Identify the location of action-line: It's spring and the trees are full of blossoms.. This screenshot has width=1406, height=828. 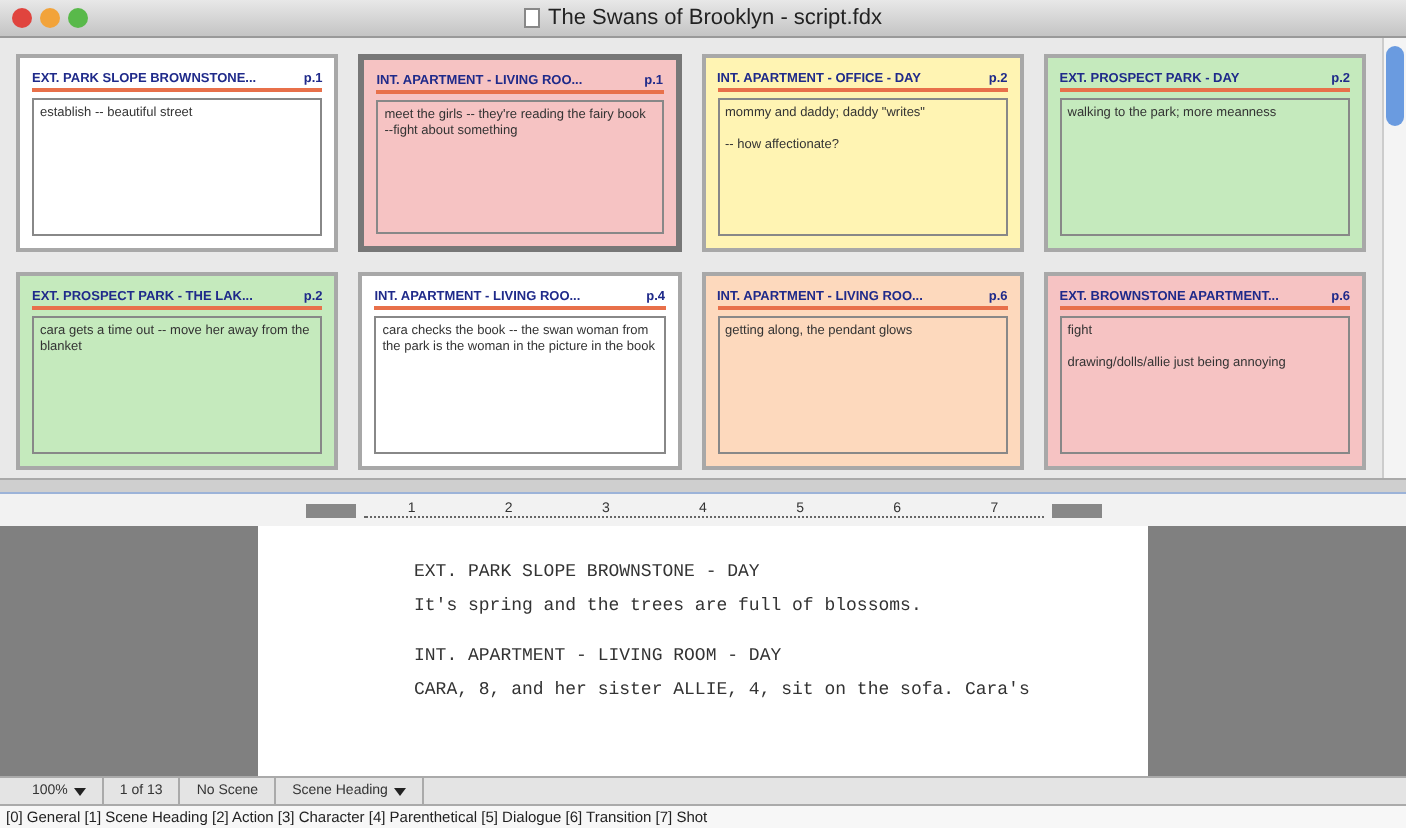
(669, 606).